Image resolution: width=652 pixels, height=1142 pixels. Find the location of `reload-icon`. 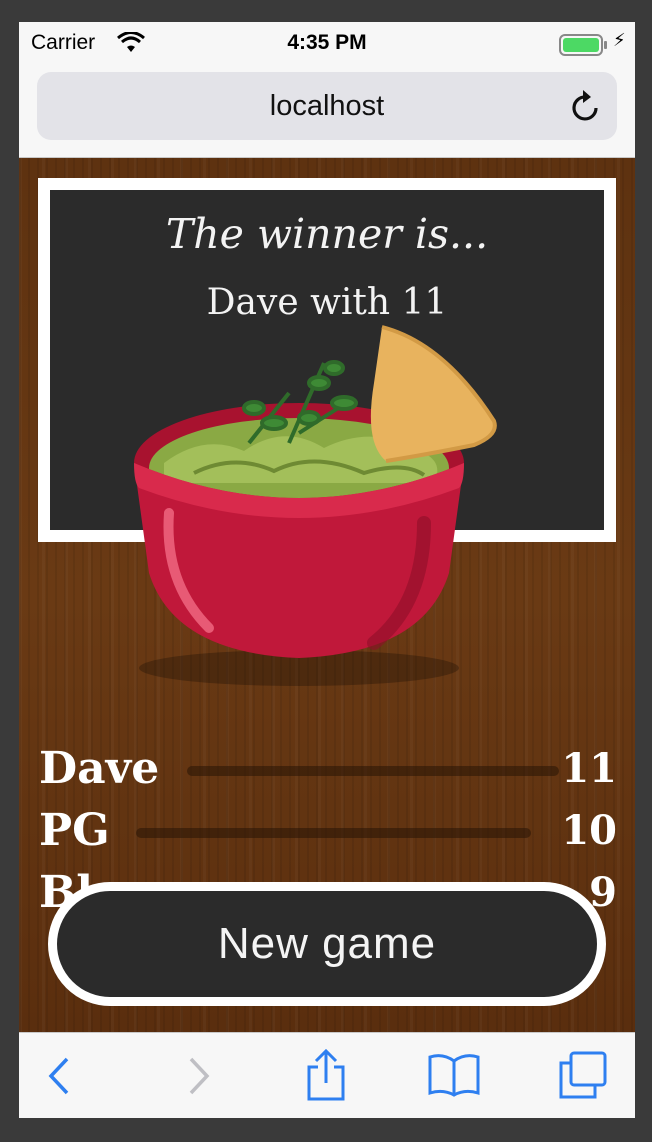

reload-icon is located at coordinates (586, 108).